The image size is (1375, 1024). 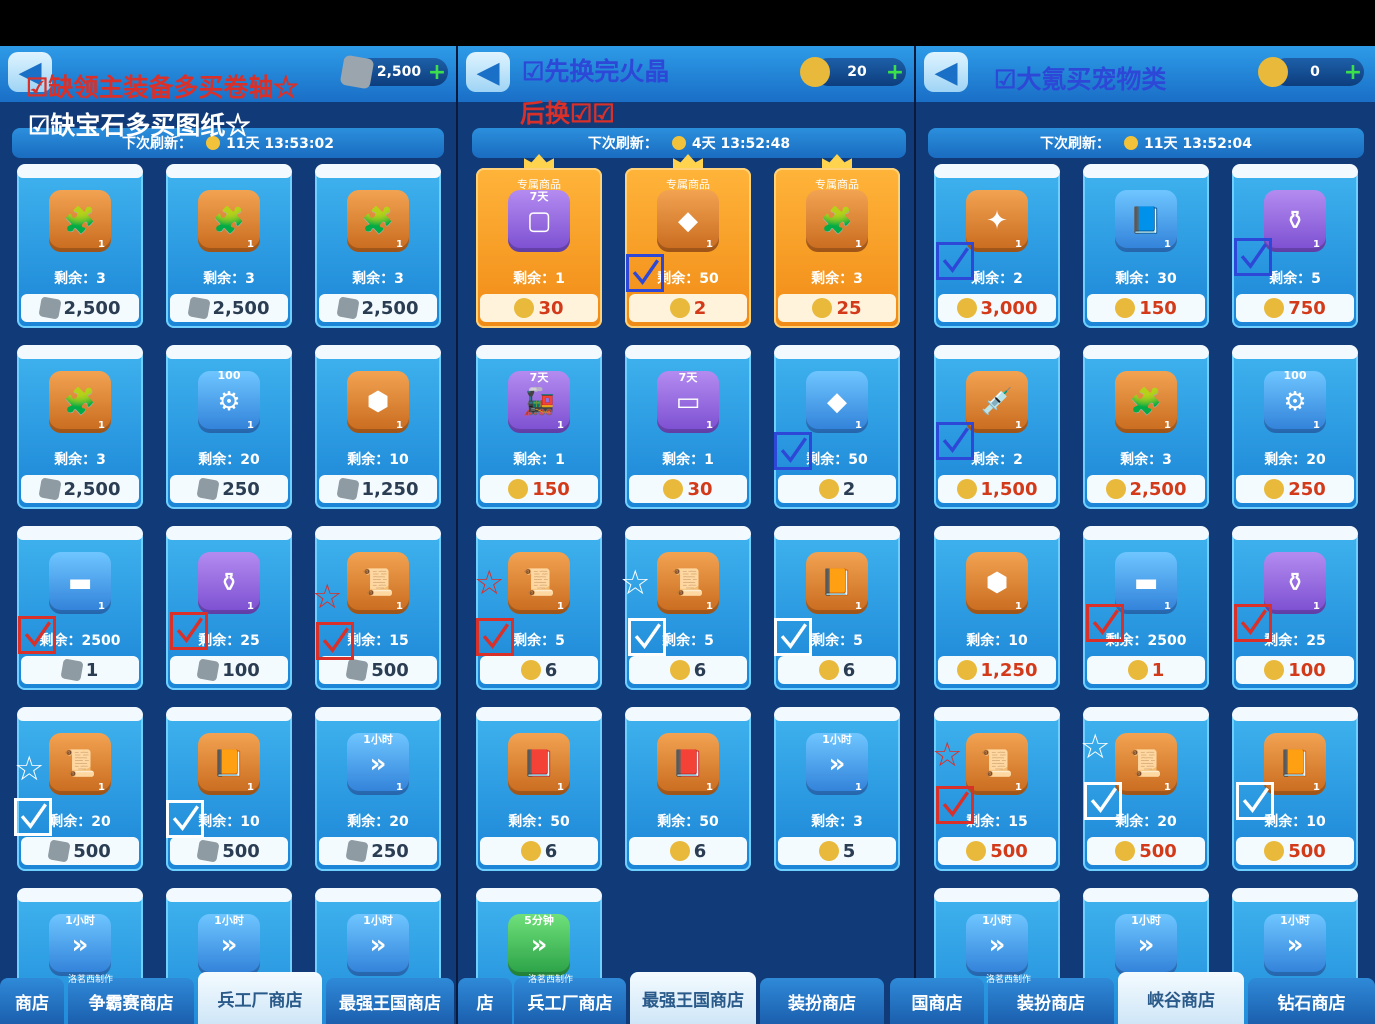 What do you see at coordinates (997, 489) in the screenshot?
I see `price-button: 1,500` at bounding box center [997, 489].